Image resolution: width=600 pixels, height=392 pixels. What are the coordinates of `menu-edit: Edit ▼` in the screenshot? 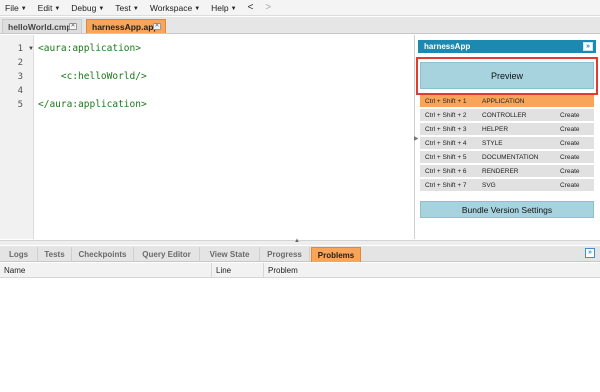 It's located at (49, 8).